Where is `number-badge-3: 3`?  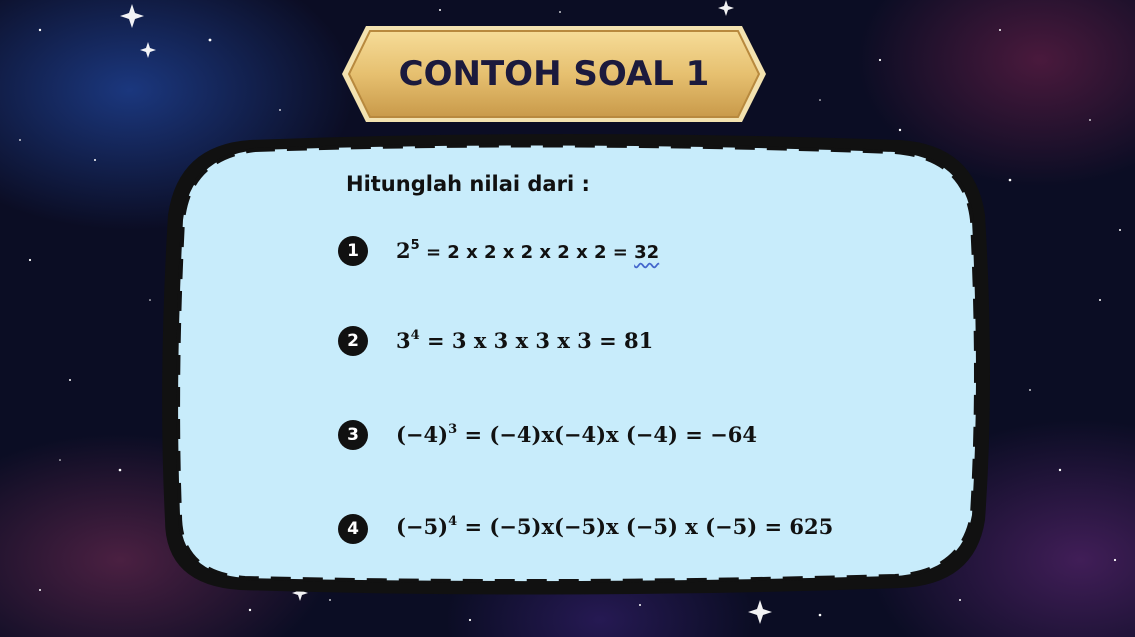
number-badge-3: 3 is located at coordinates (353, 435).